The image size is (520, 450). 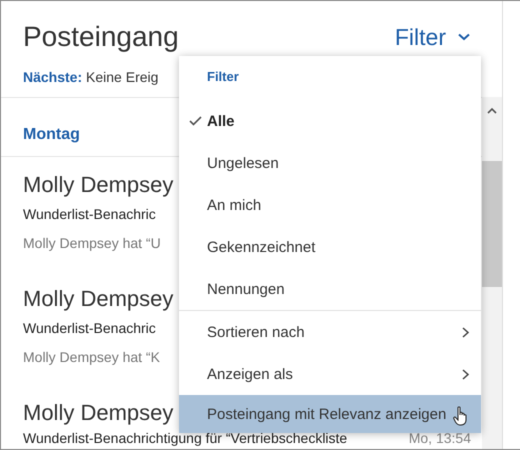 I want to click on menu-item: Posteingang mit Relevanz anzeigen, so click(x=330, y=414).